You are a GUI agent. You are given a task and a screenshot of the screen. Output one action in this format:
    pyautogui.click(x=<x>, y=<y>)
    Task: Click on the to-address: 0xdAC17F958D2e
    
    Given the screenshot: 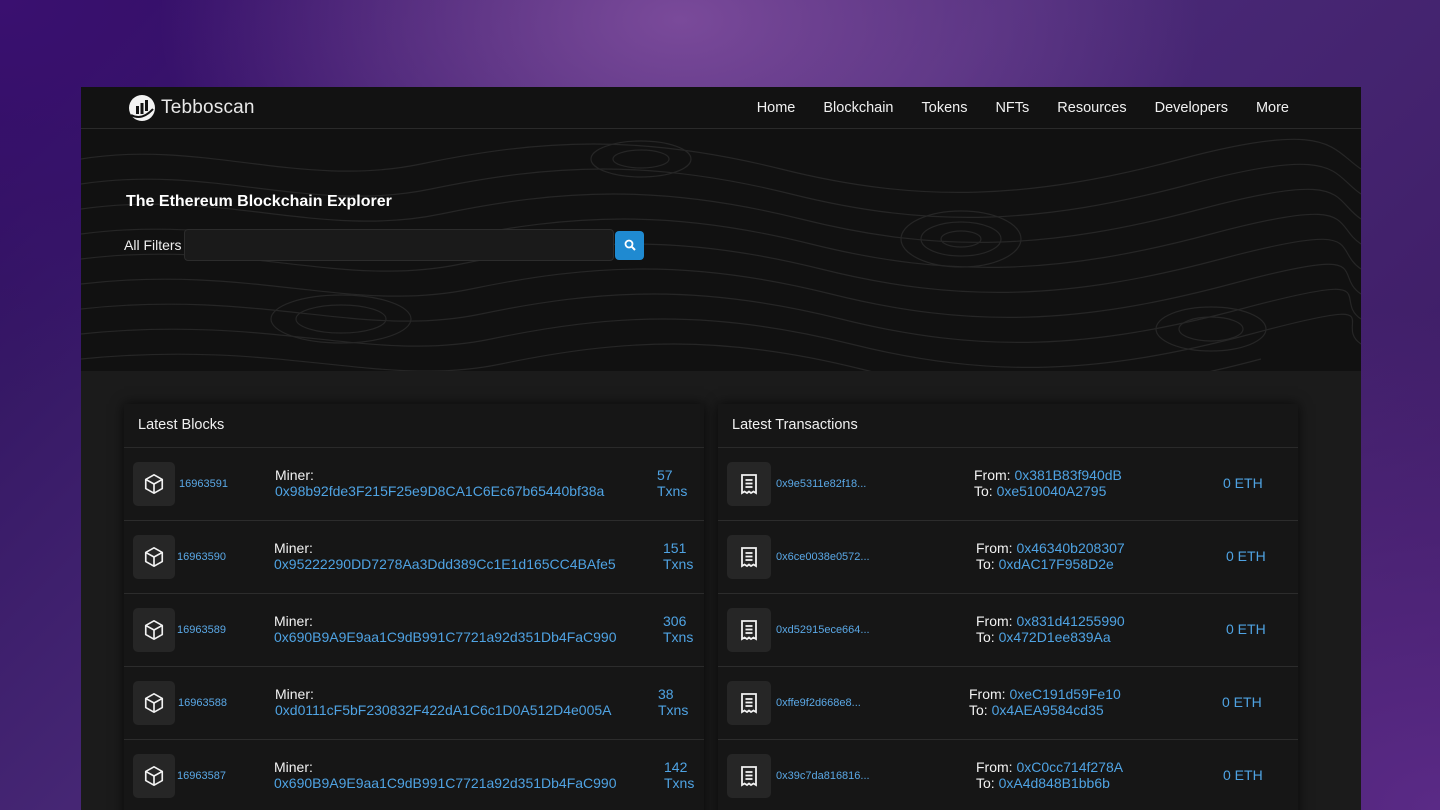 What is the action you would take?
    pyautogui.click(x=1056, y=564)
    